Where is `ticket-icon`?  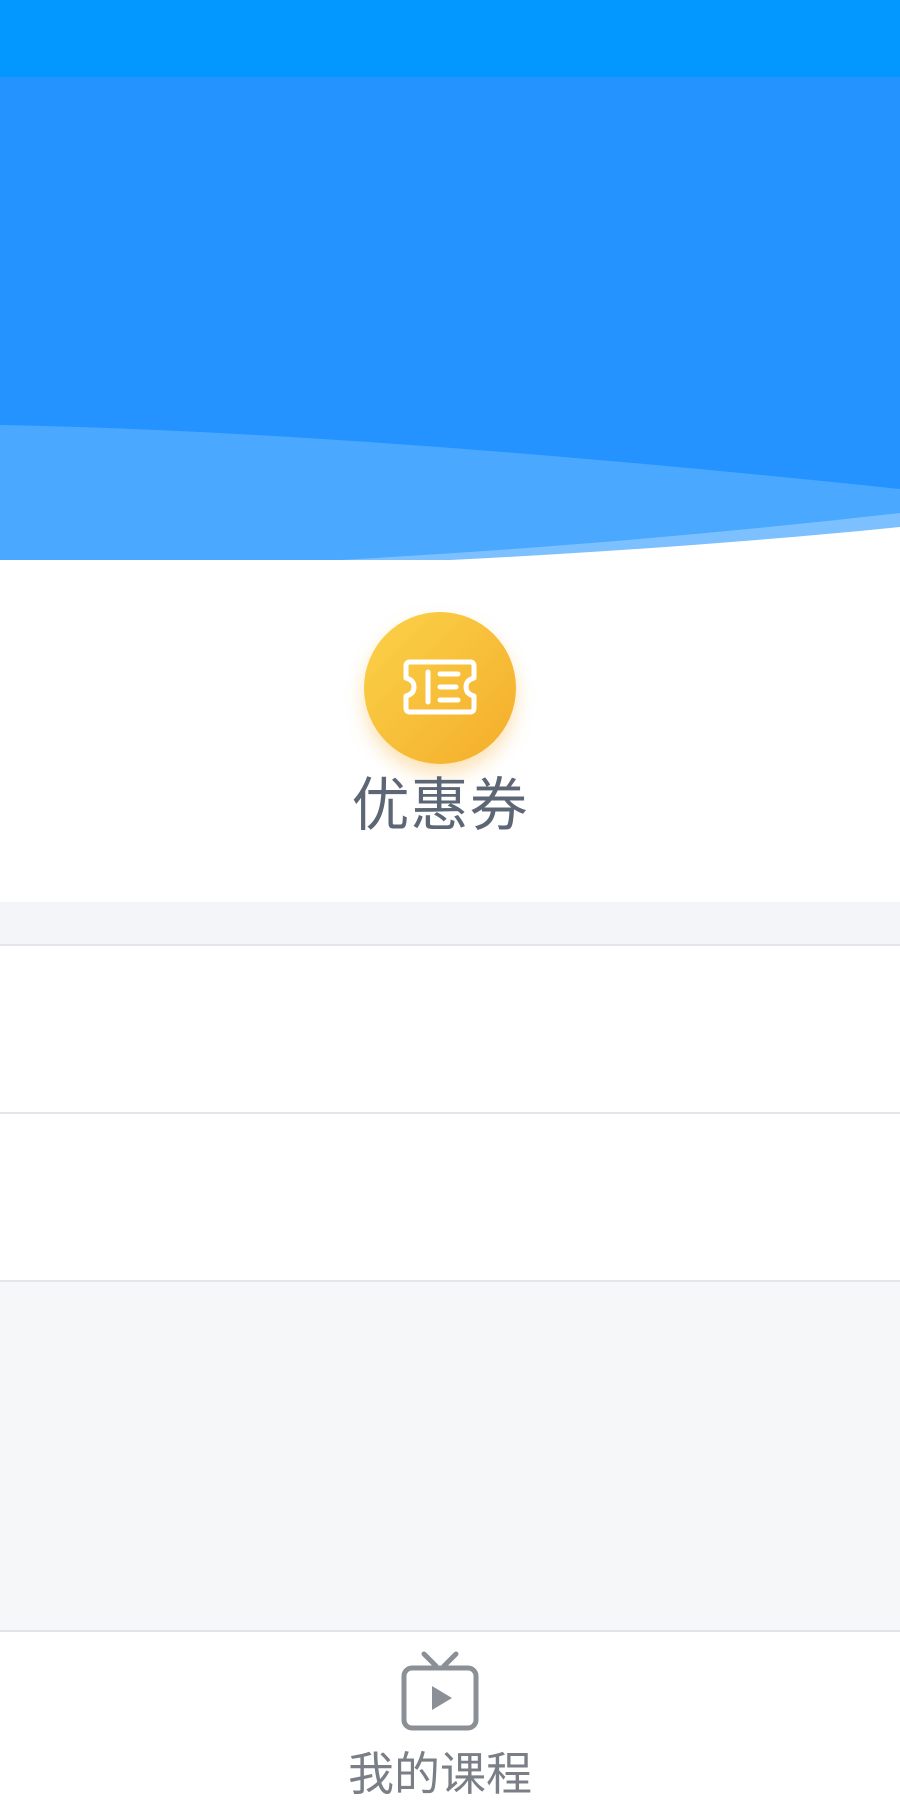
ticket-icon is located at coordinates (440, 688).